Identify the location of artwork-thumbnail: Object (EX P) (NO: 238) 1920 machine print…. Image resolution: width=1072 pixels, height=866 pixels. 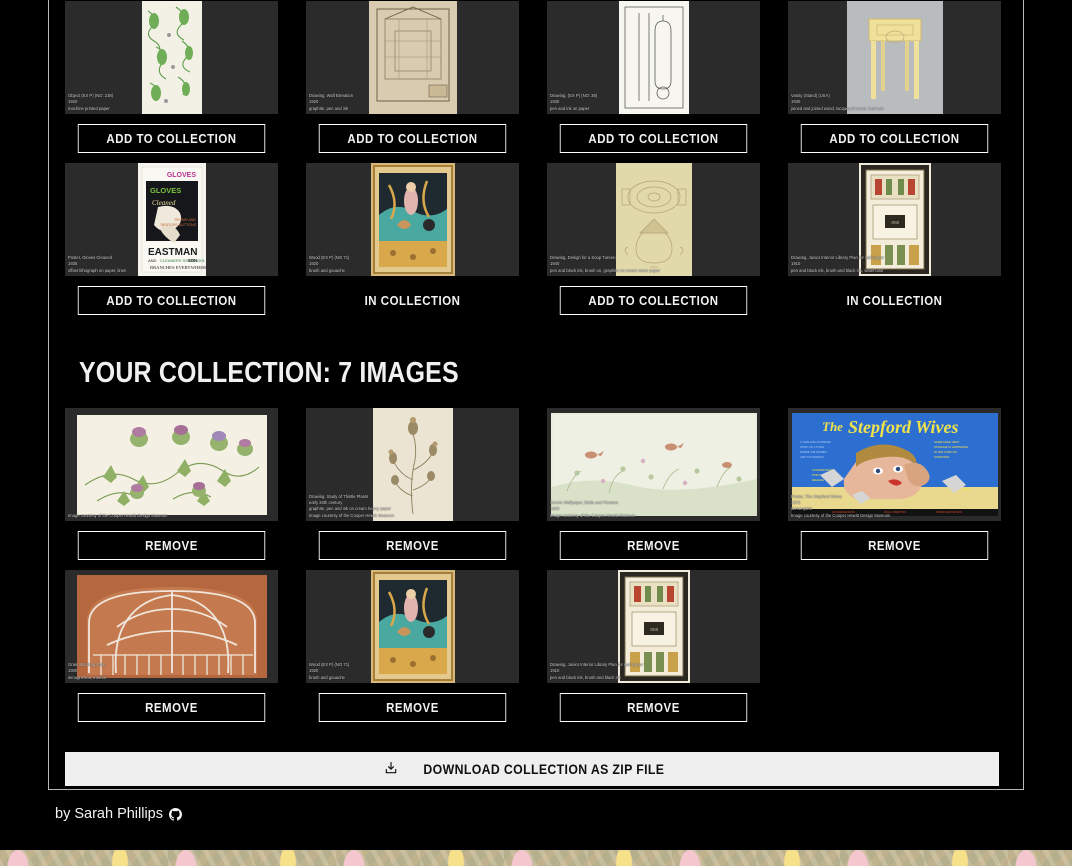
(171, 57).